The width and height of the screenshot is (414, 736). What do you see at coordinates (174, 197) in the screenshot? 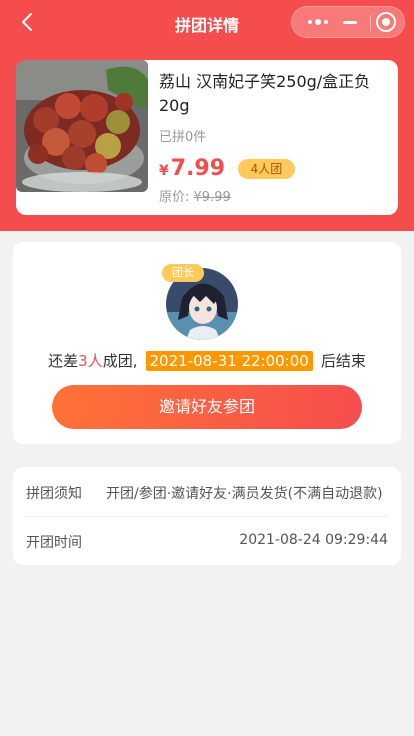
I see `original-price-label: 原价:` at bounding box center [174, 197].